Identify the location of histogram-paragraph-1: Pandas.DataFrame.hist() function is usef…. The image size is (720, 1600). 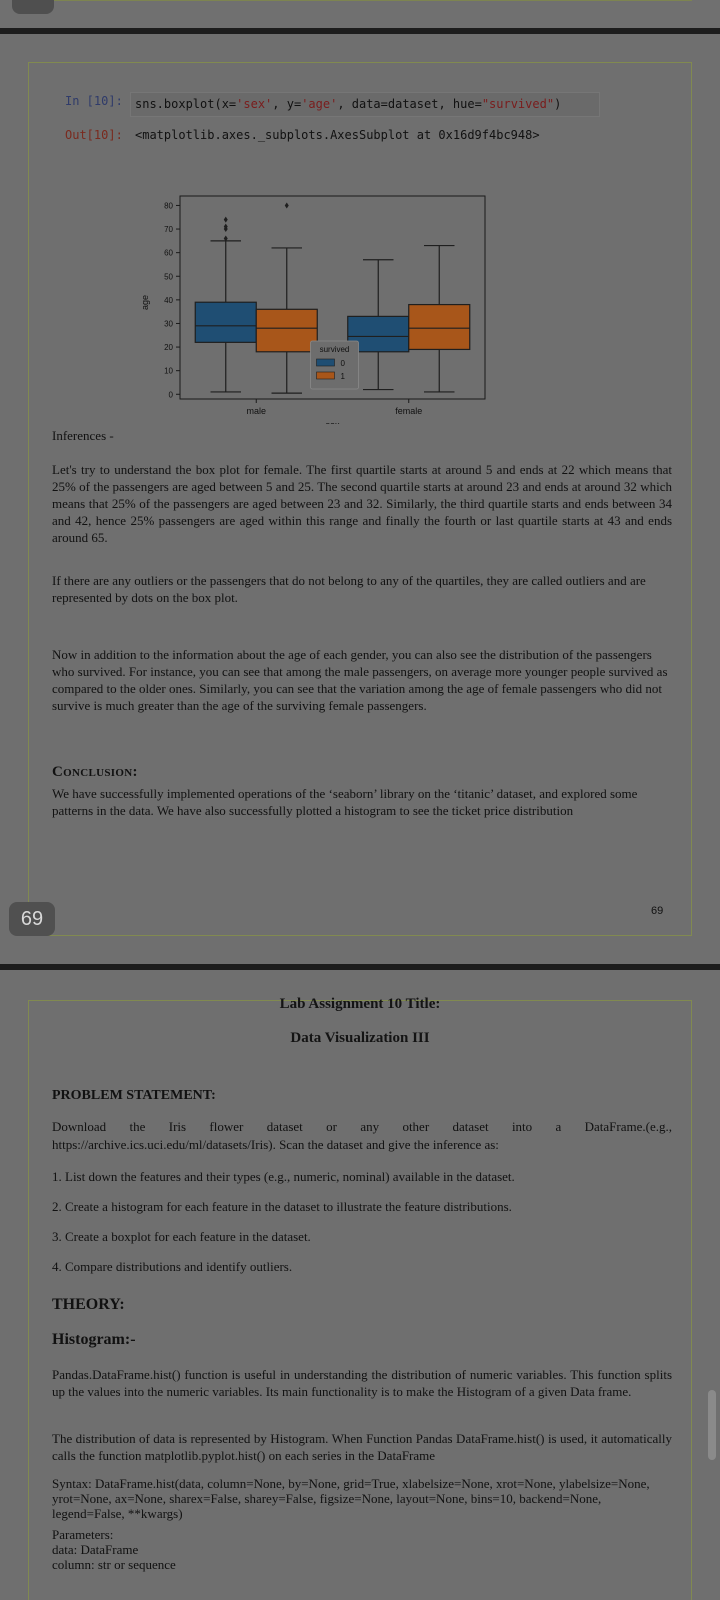
(362, 1383).